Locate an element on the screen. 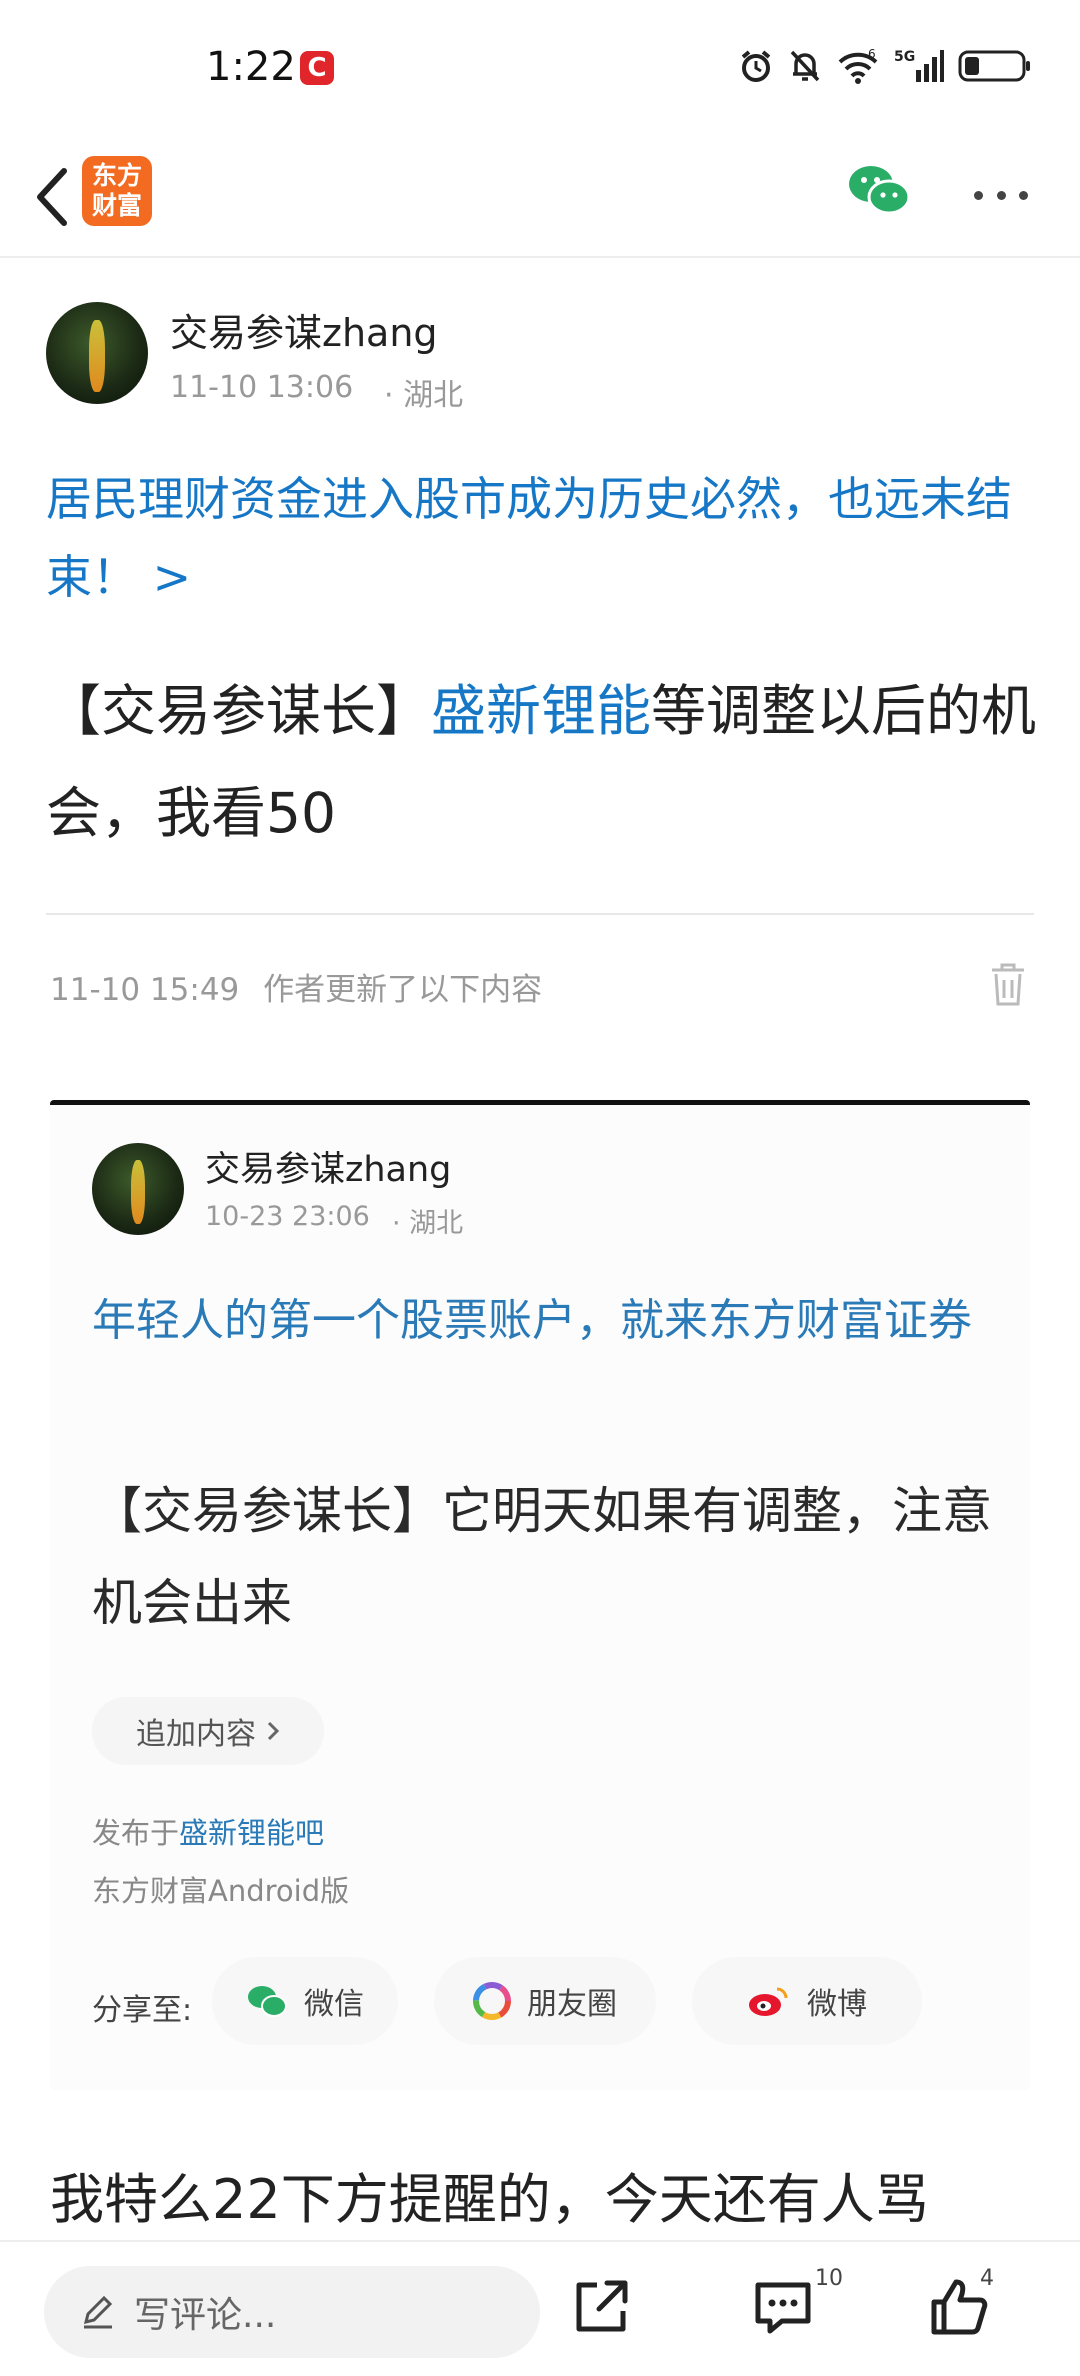  post-continuation: 我特么22下方提醒的，今天还有人骂 is located at coordinates (489, 2199).